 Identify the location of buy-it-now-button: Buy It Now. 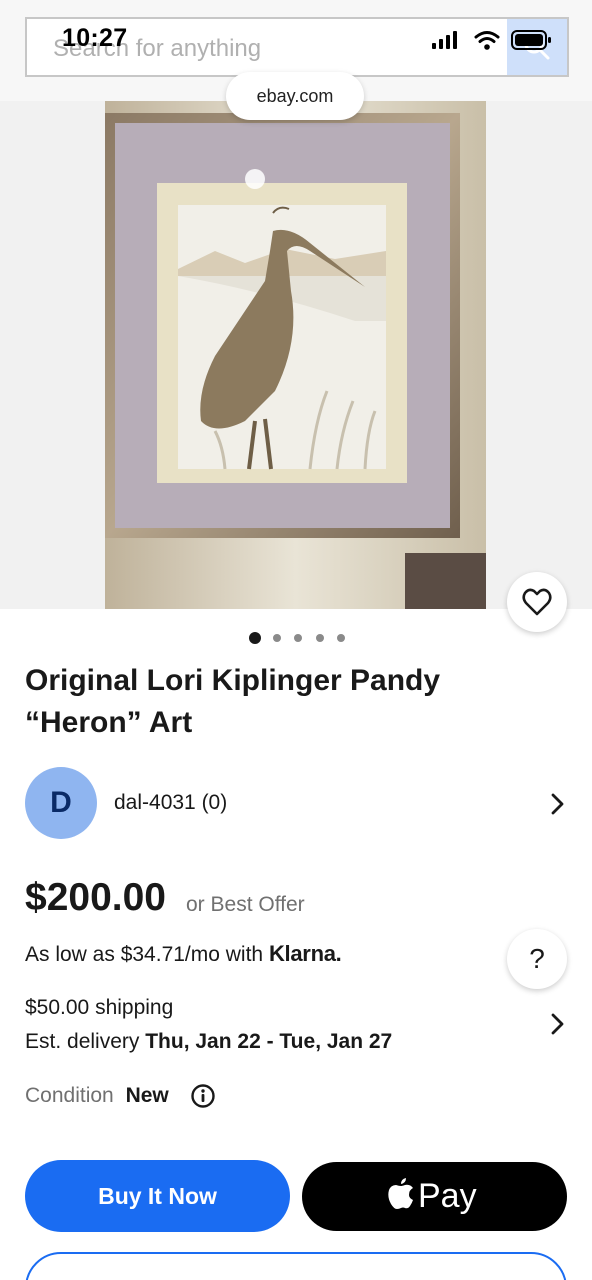
(157, 1196).